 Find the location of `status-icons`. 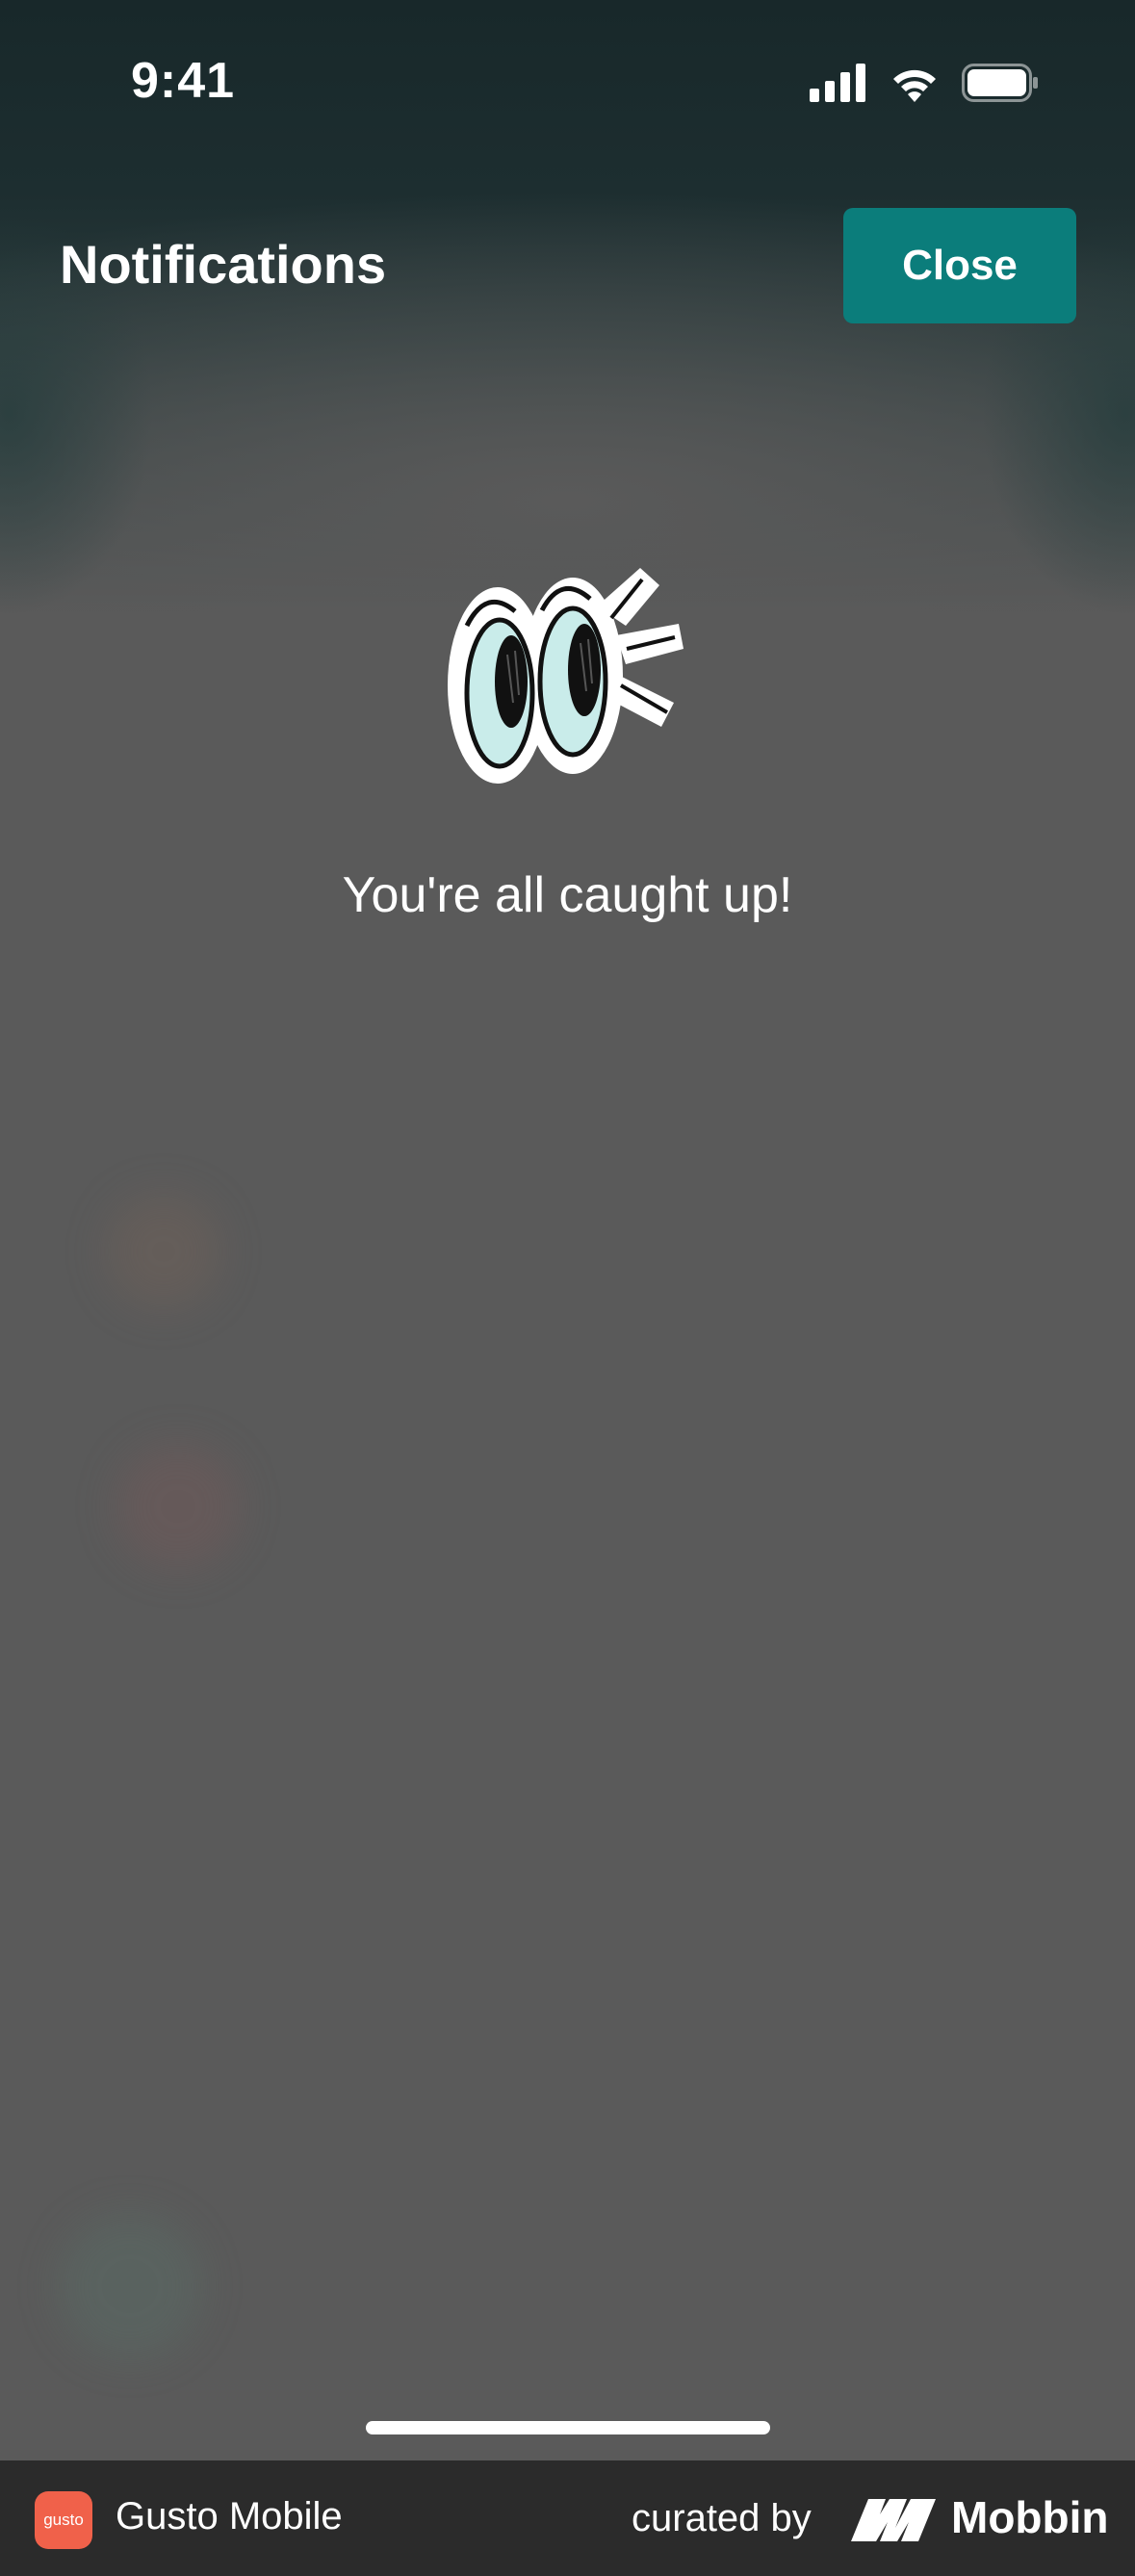

status-icons is located at coordinates (924, 83).